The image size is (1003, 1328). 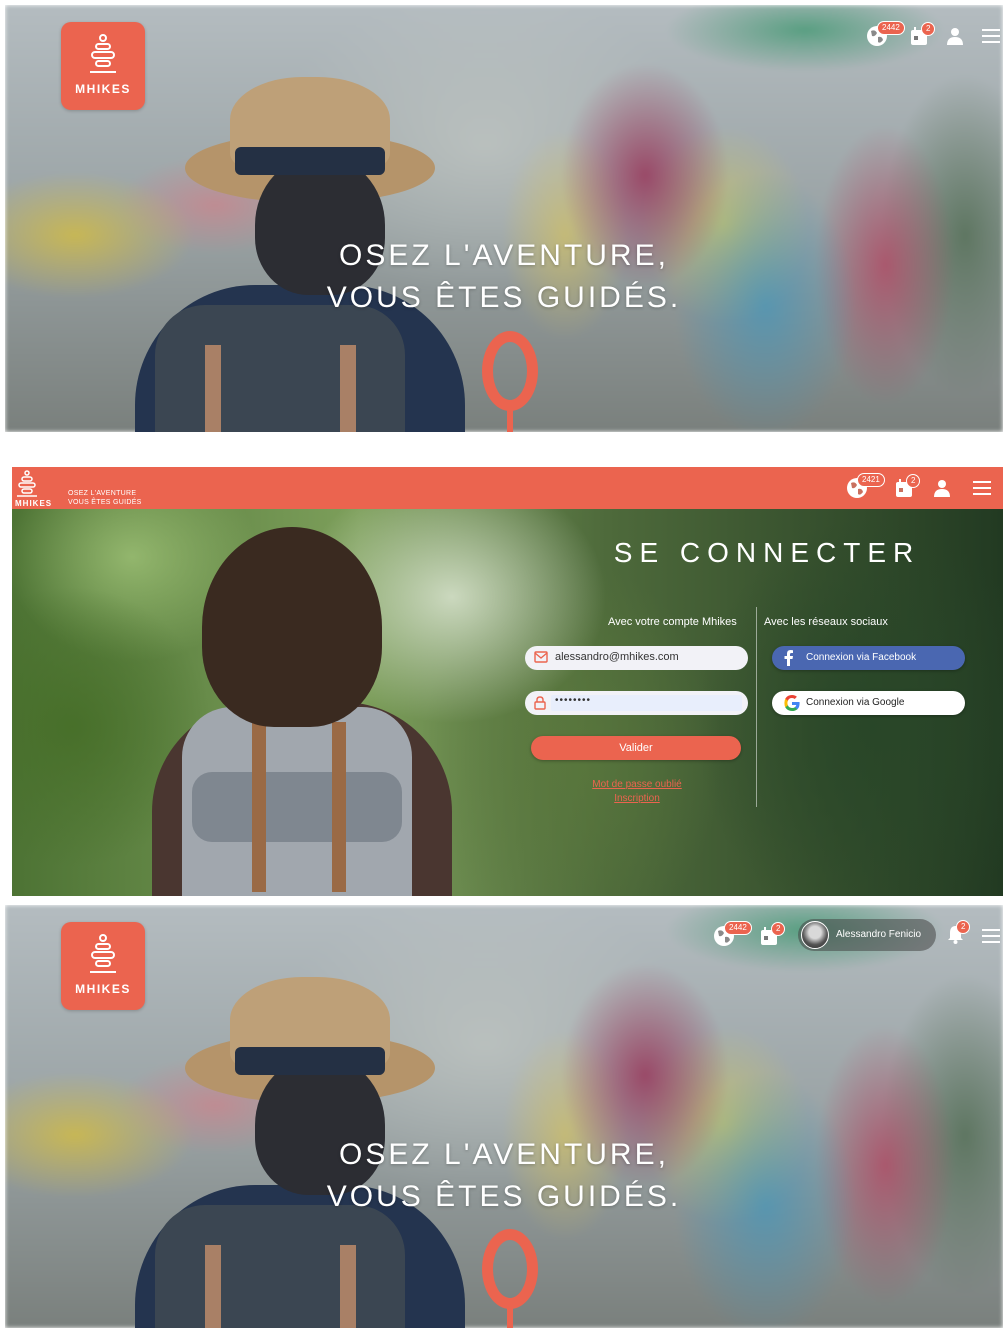 I want to click on email-field: alessandro@mhikes.com, so click(x=636, y=658).